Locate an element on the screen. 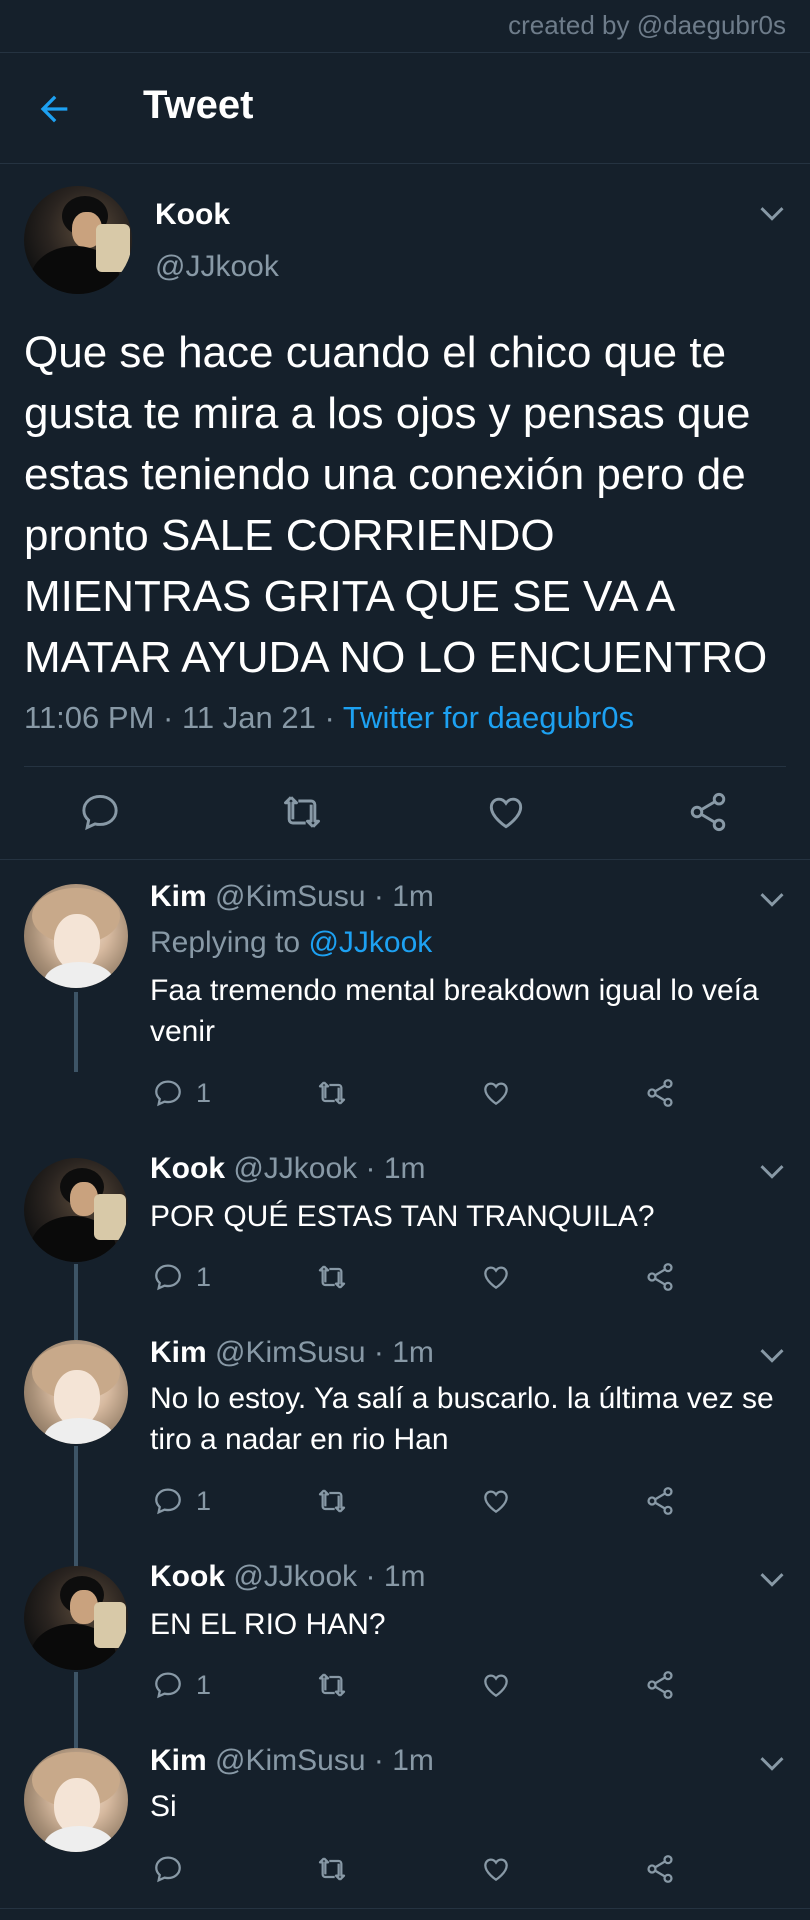 Image resolution: width=810 pixels, height=1920 pixels. top-bar: Tweet is located at coordinates (405, 108).